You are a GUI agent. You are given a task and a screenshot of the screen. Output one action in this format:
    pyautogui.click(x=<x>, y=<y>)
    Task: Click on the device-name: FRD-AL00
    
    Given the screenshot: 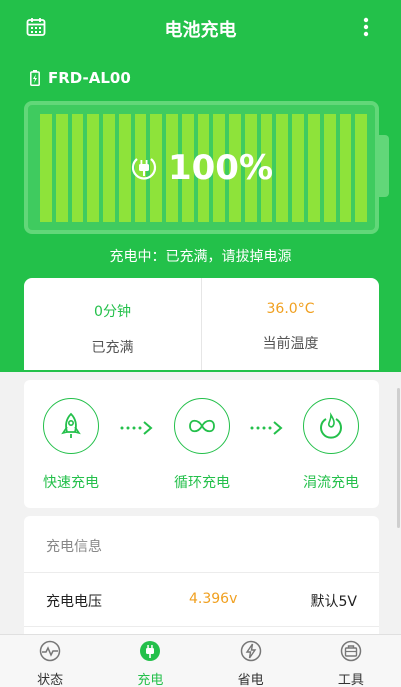 What is the action you would take?
    pyautogui.click(x=89, y=78)
    